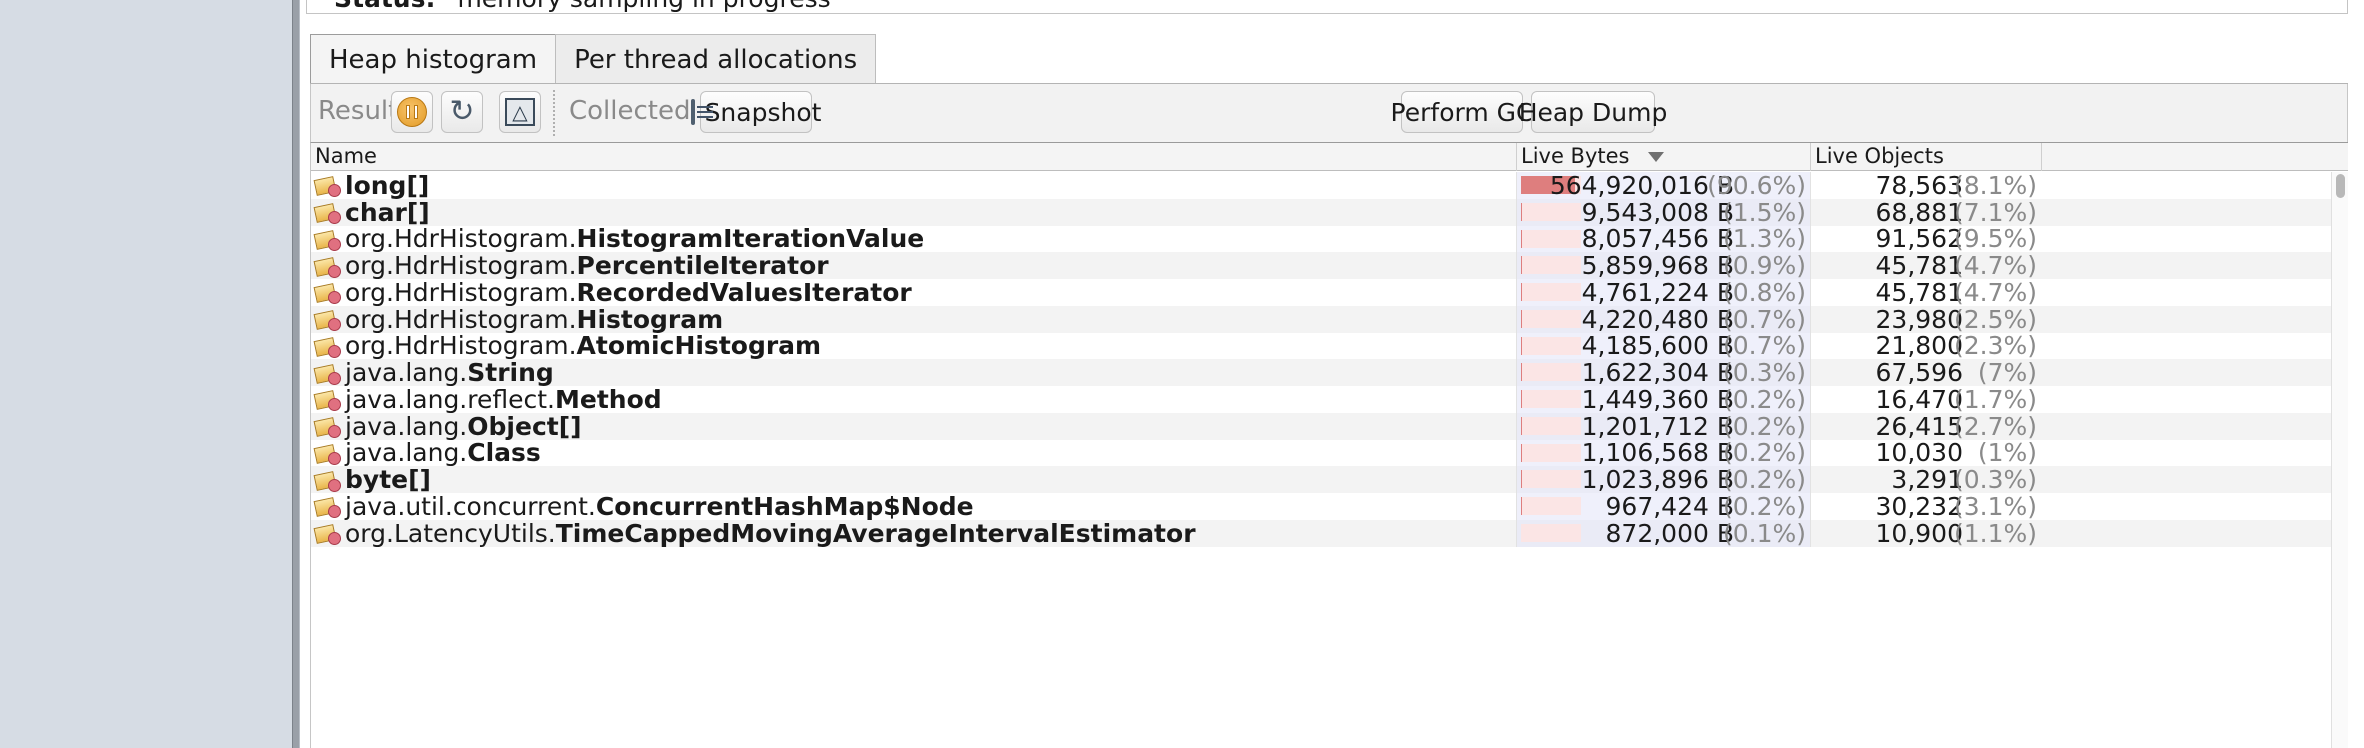  I want to click on cell-live-objects: 91,562 (9.5%), so click(1926, 239).